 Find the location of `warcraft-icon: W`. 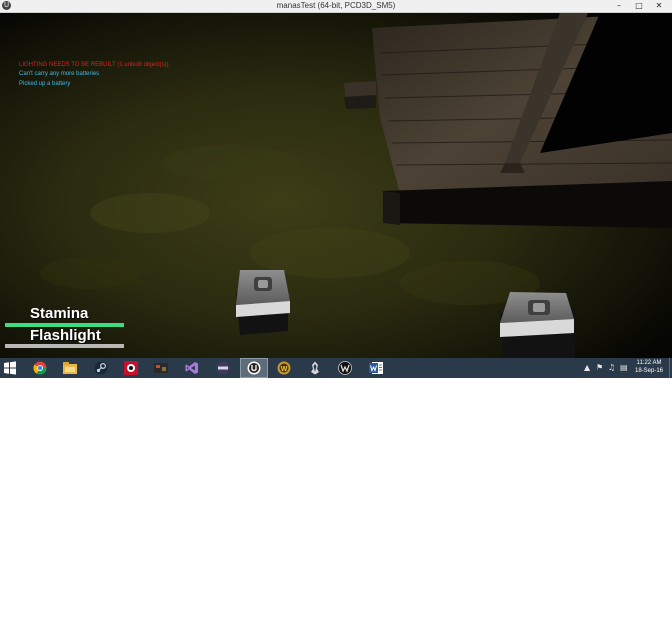

warcraft-icon: W is located at coordinates (284, 368).